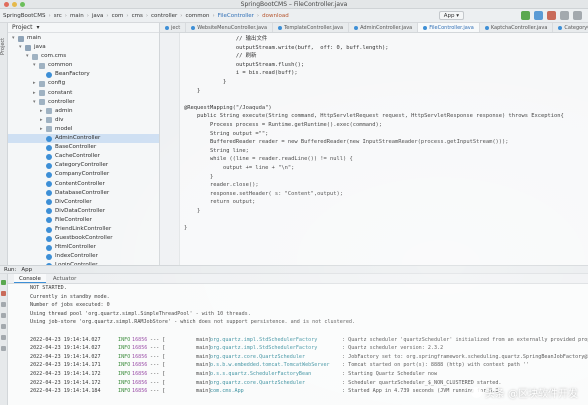 Image resolution: width=588 pixels, height=405 pixels. What do you see at coordinates (30, 278) in the screenshot?
I see `tab-console: Console` at bounding box center [30, 278].